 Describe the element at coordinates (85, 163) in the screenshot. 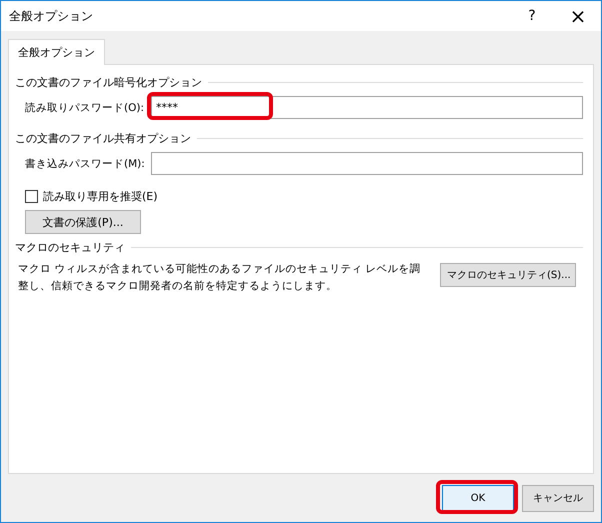

I see `field-label: 書き込みパスワード(M):` at that location.